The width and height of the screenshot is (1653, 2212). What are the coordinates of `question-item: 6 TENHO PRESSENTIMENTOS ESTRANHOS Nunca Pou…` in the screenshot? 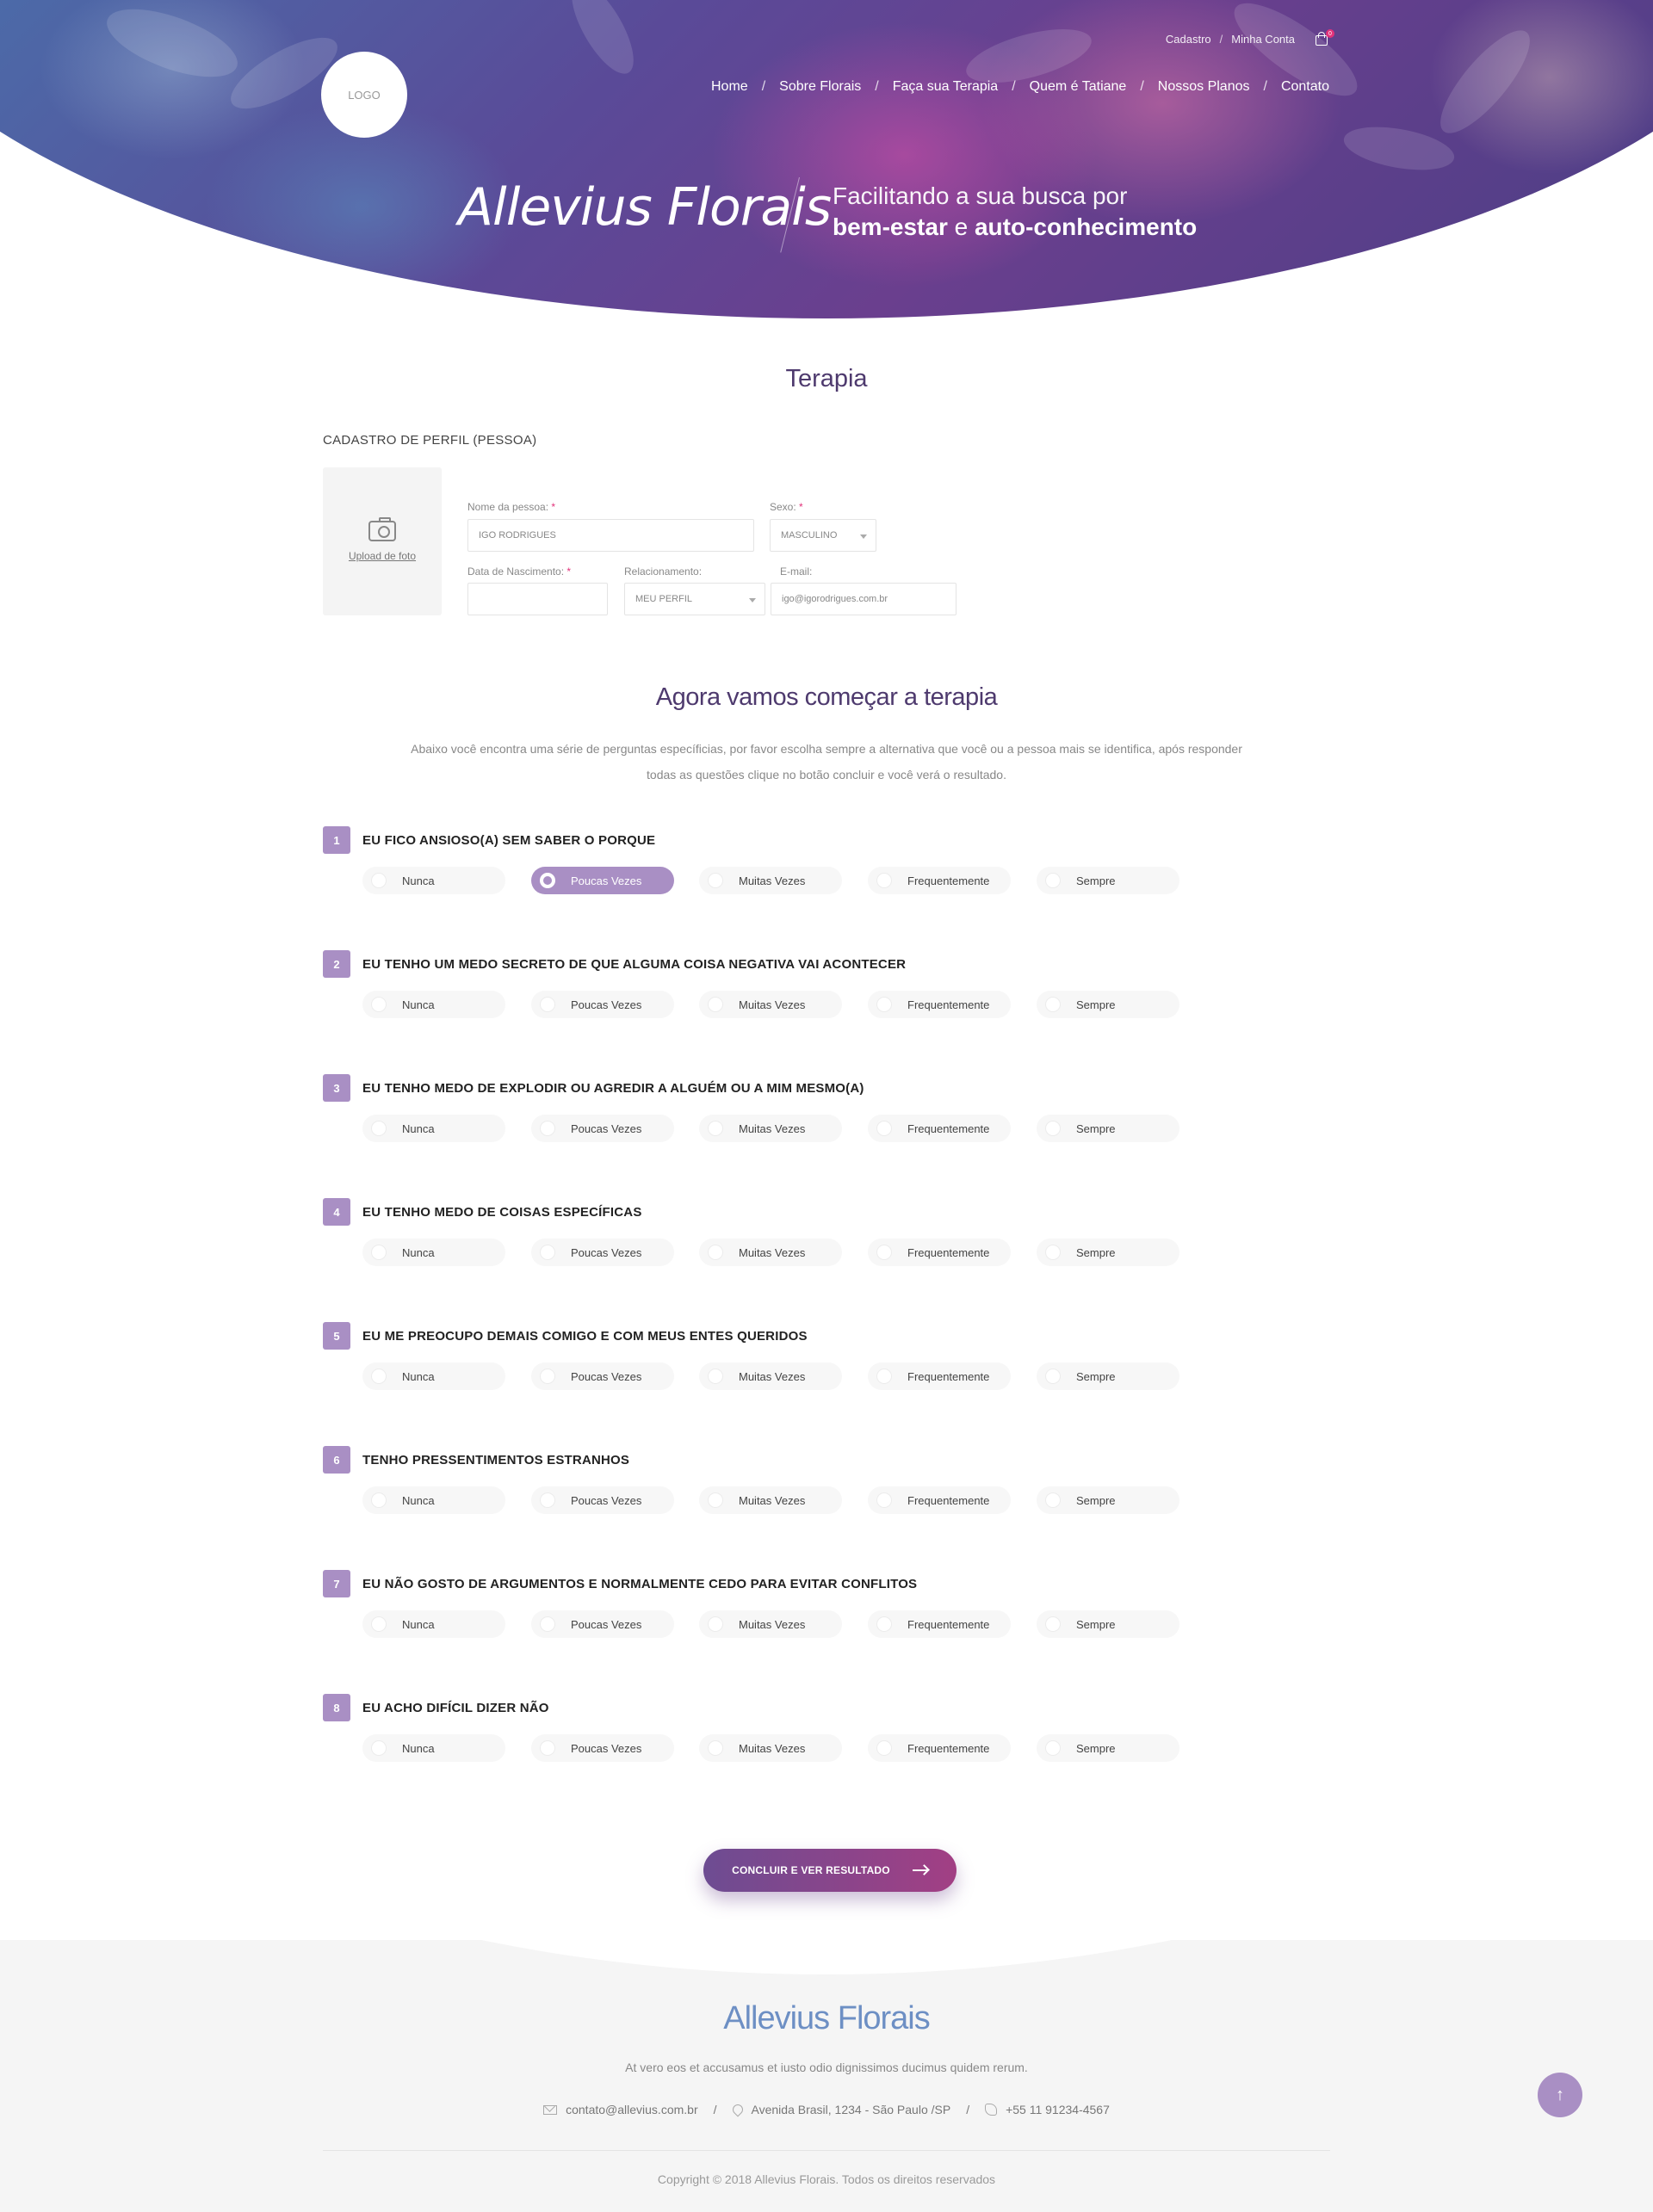 It's located at (840, 1480).